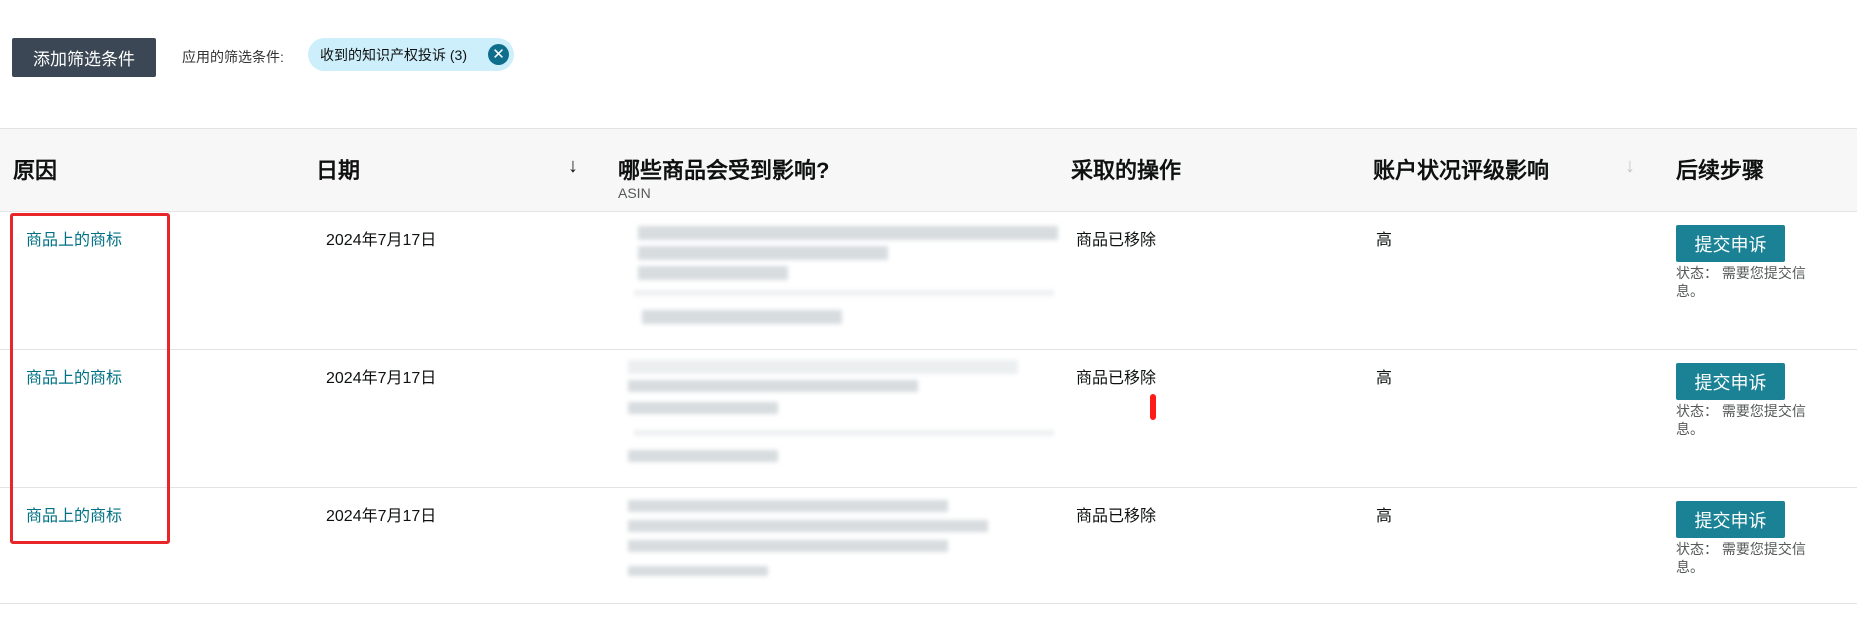  I want to click on add-filter-button: 添加筛选条件, so click(84, 57).